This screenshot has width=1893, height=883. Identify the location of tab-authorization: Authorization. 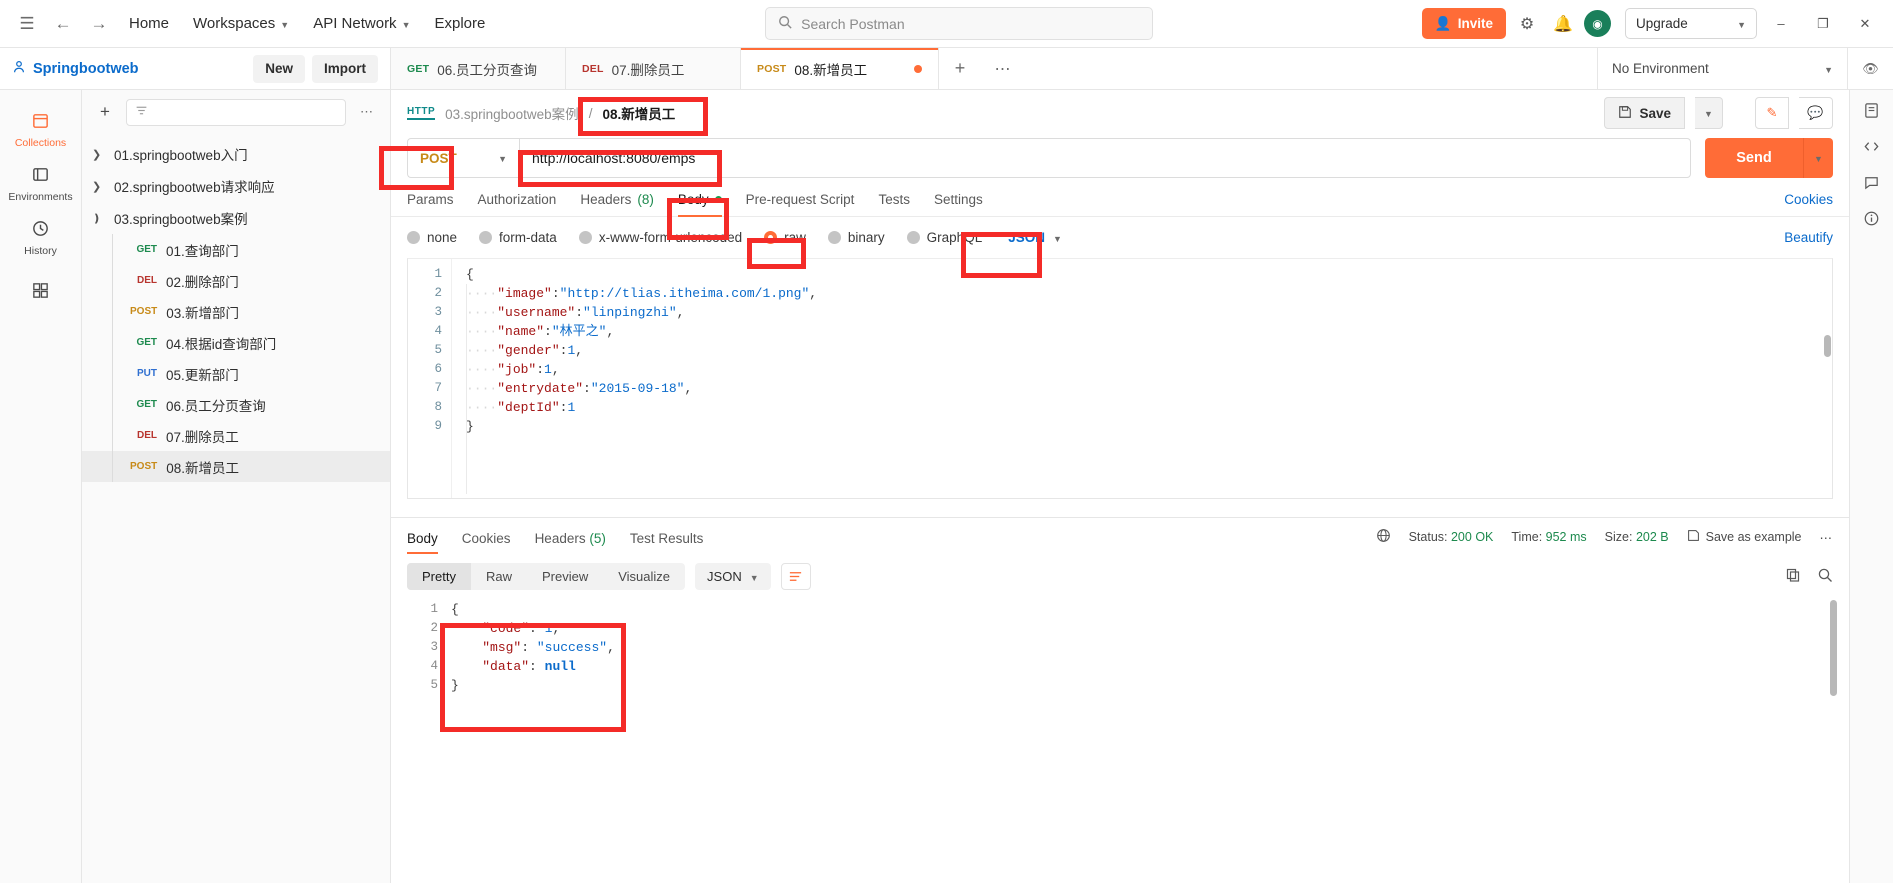
(517, 204).